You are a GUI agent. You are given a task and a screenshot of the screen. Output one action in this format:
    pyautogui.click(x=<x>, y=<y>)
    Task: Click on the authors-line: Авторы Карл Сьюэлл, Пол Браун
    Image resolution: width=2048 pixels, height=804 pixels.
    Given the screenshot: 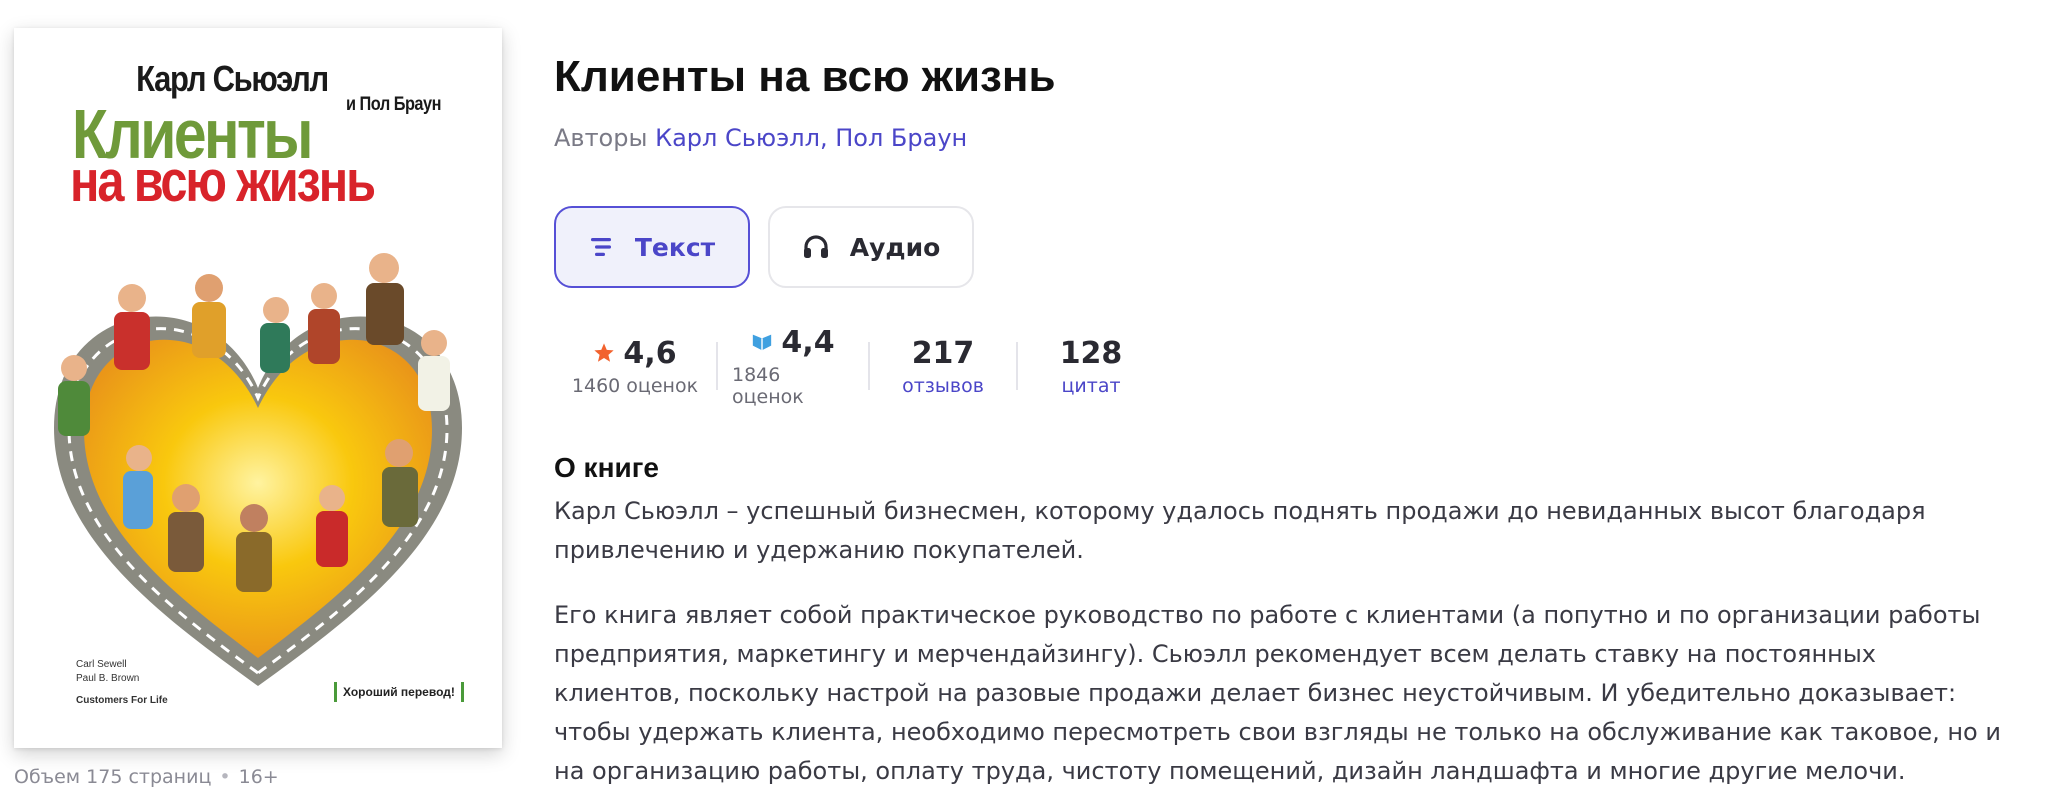 What is the action you would take?
    pyautogui.click(x=760, y=138)
    